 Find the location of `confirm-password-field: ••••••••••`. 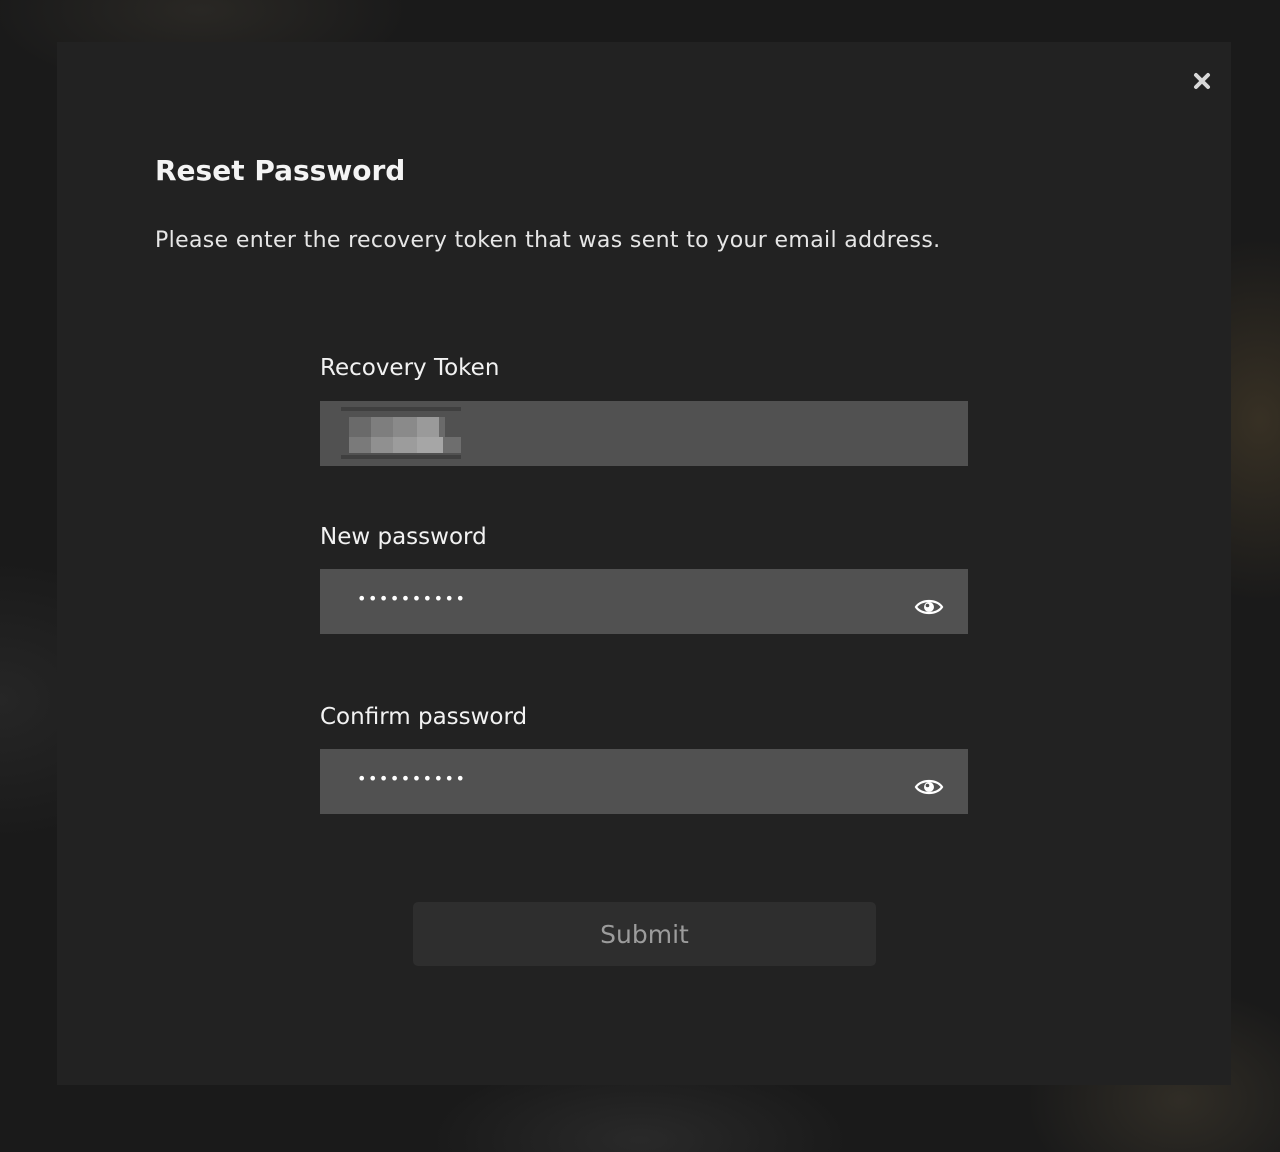

confirm-password-field: •••••••••• is located at coordinates (644, 781).